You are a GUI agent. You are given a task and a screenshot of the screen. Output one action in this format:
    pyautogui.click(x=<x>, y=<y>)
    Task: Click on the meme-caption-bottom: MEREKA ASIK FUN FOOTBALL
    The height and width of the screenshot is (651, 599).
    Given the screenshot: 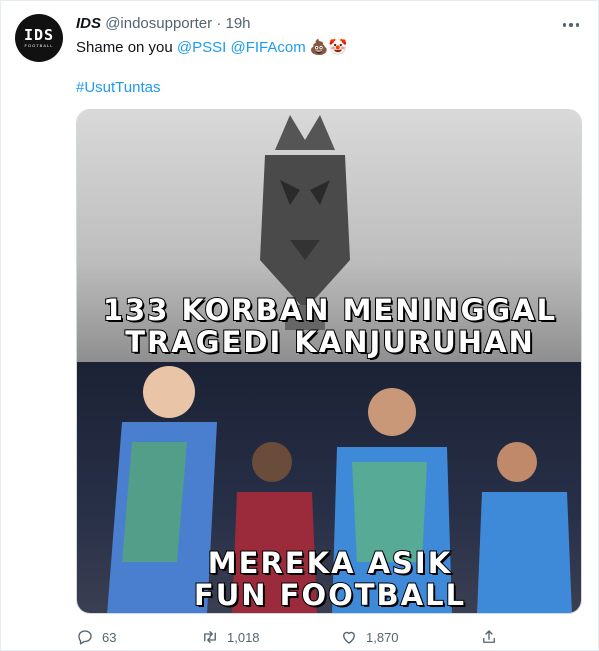 What is the action you would take?
    pyautogui.click(x=329, y=579)
    